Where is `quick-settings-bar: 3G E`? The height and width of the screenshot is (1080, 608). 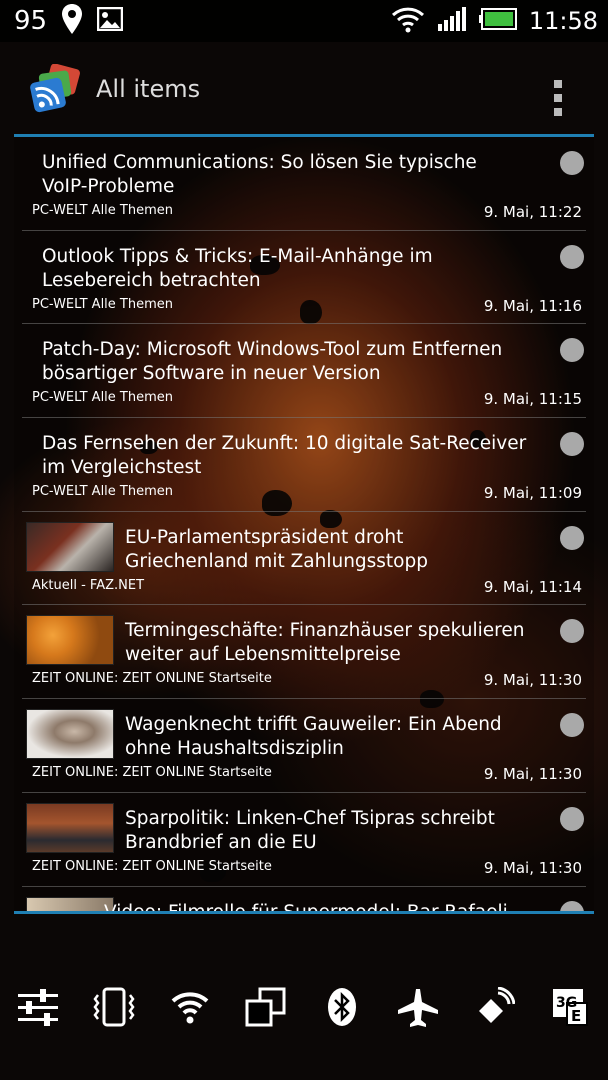 quick-settings-bar: 3G E is located at coordinates (304, 1007).